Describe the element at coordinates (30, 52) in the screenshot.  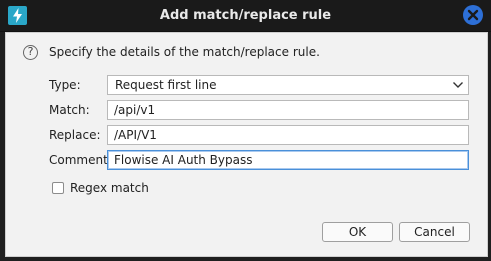
I see `help-circle-icon: ?` at that location.